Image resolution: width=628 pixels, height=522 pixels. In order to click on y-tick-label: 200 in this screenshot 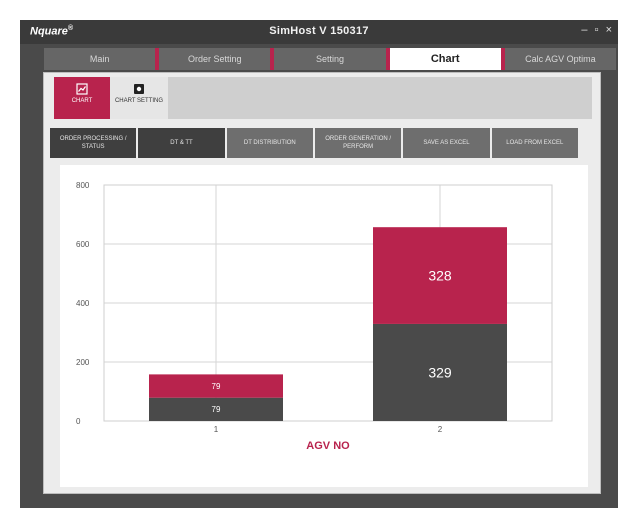, I will do `click(83, 362)`.